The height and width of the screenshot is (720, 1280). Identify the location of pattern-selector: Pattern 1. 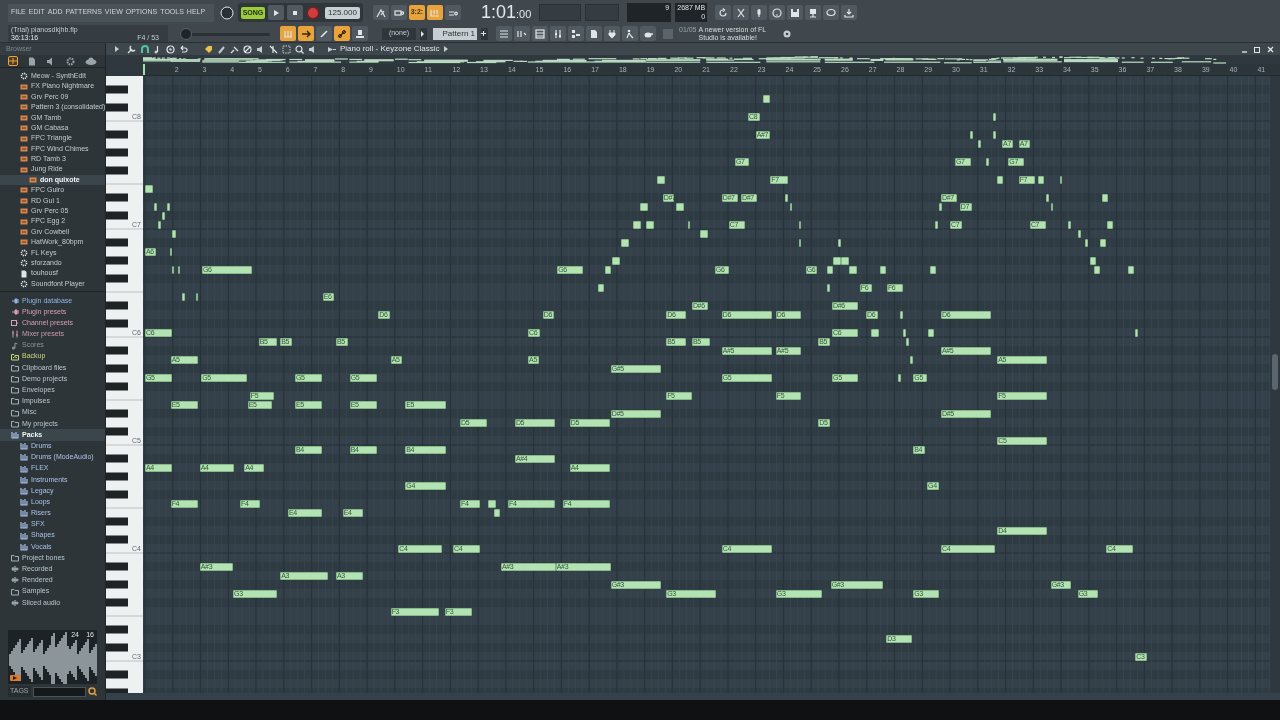
(455, 33).